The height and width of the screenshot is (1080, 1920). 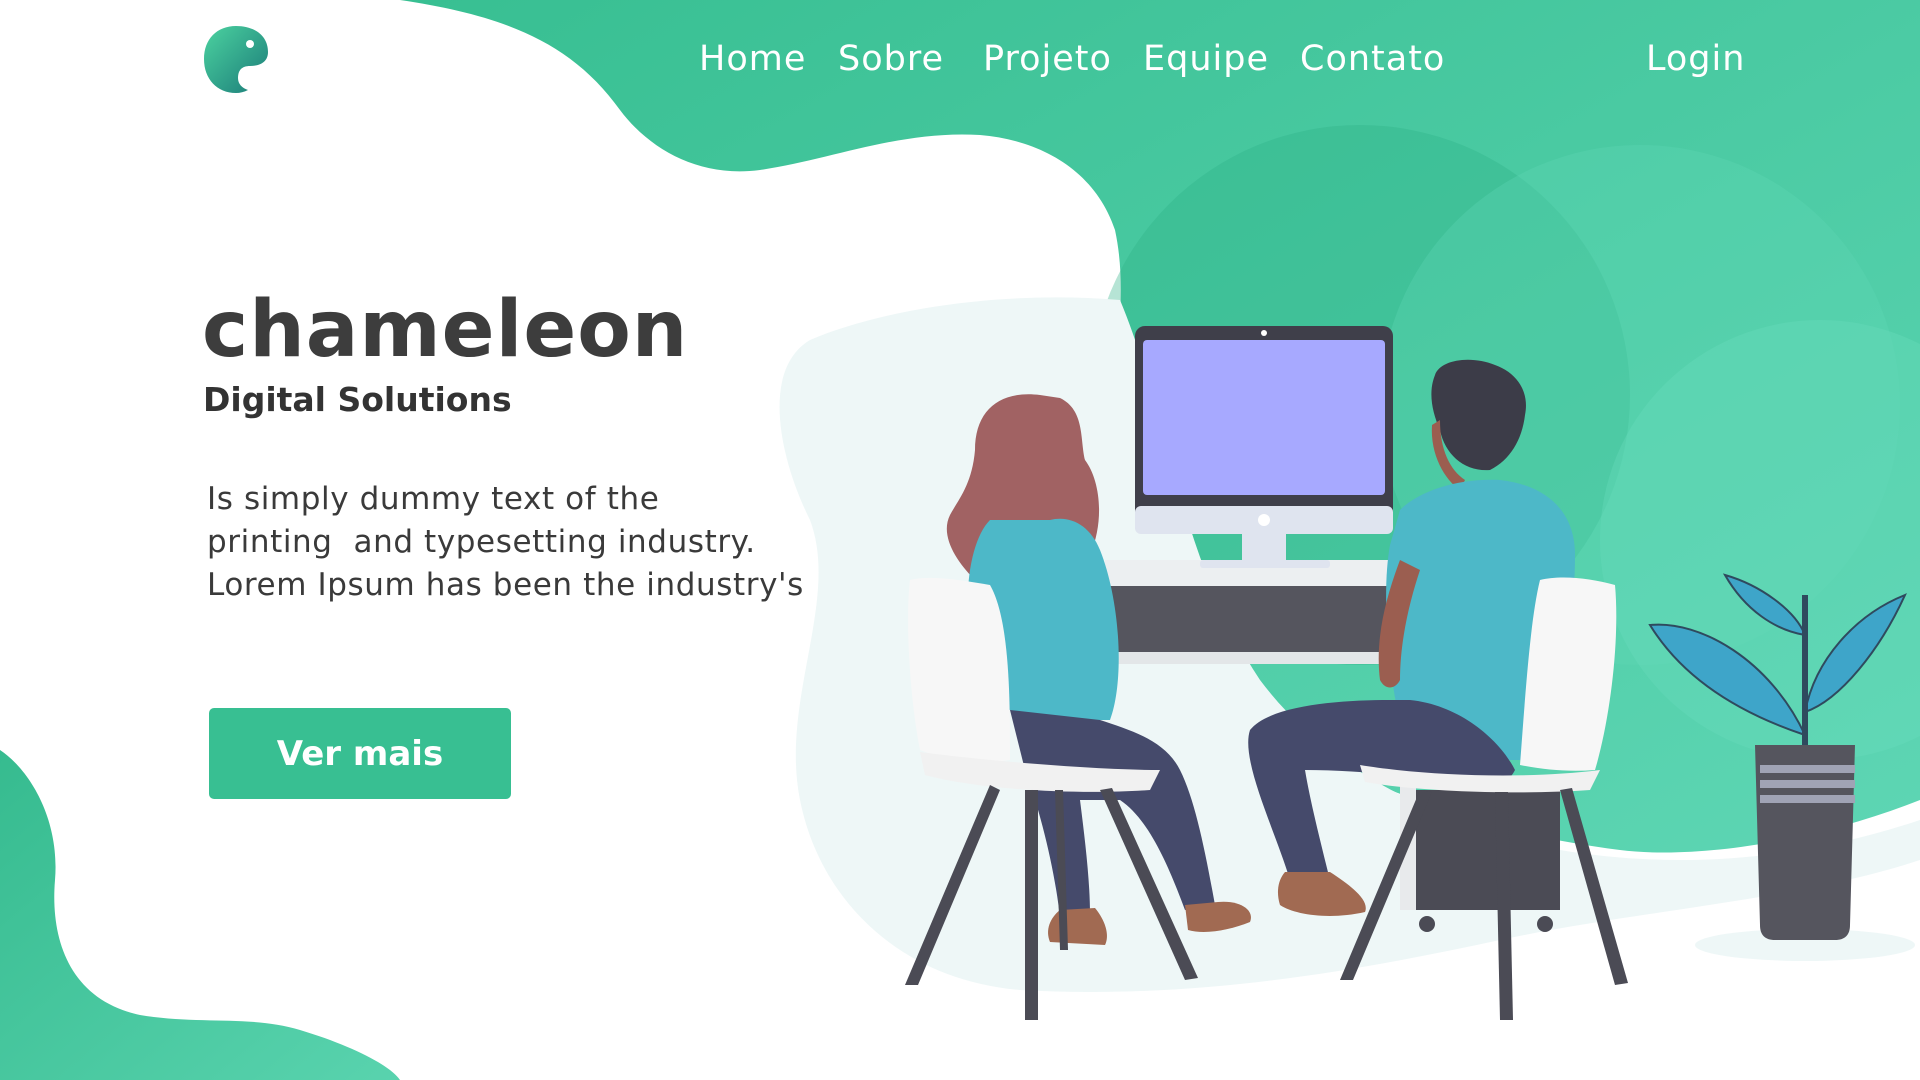 I want to click on desk-body, so click(x=1257, y=621).